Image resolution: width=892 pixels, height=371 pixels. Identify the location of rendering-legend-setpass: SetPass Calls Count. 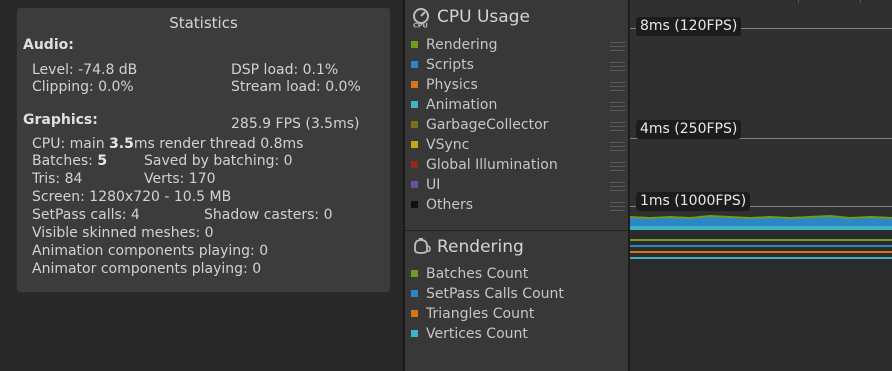
(518, 294).